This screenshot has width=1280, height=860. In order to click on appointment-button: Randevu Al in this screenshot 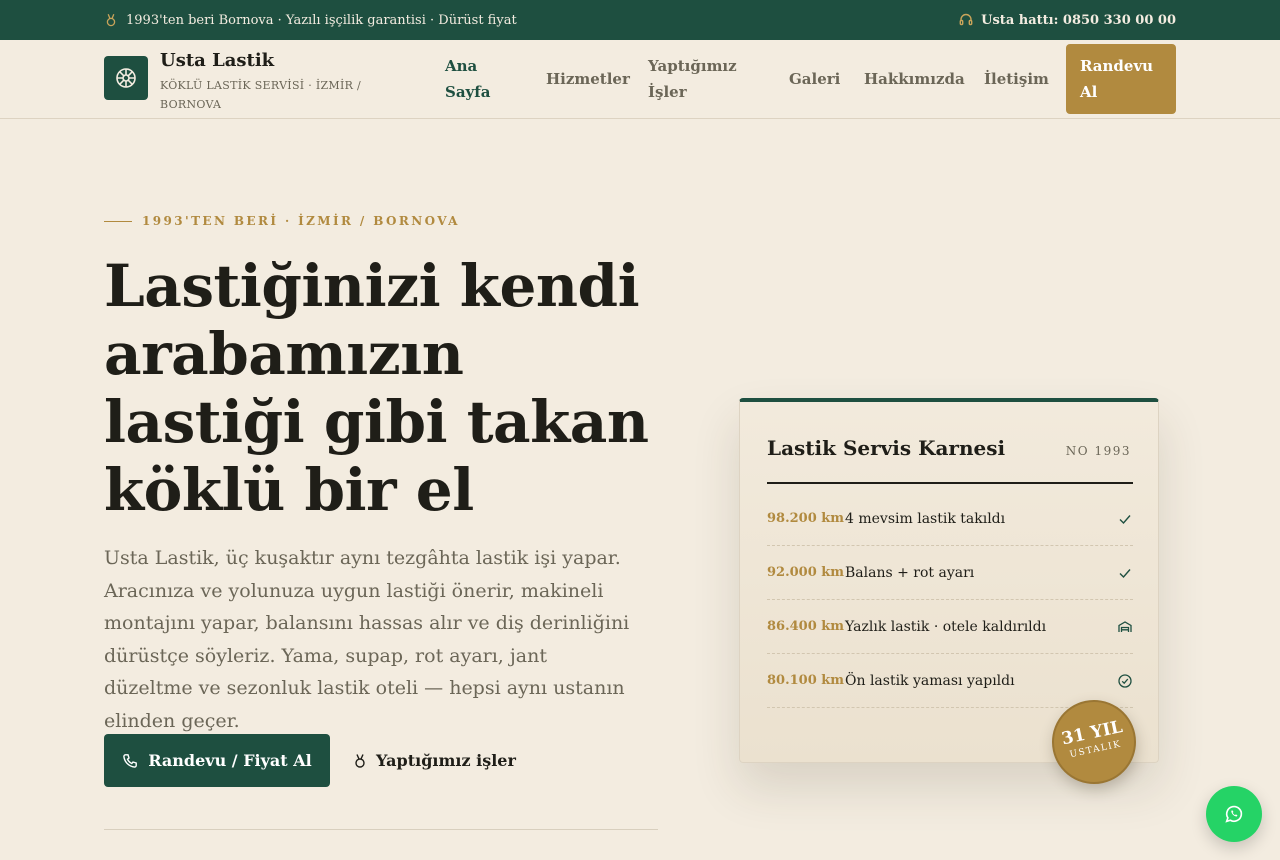, I will do `click(1121, 79)`.